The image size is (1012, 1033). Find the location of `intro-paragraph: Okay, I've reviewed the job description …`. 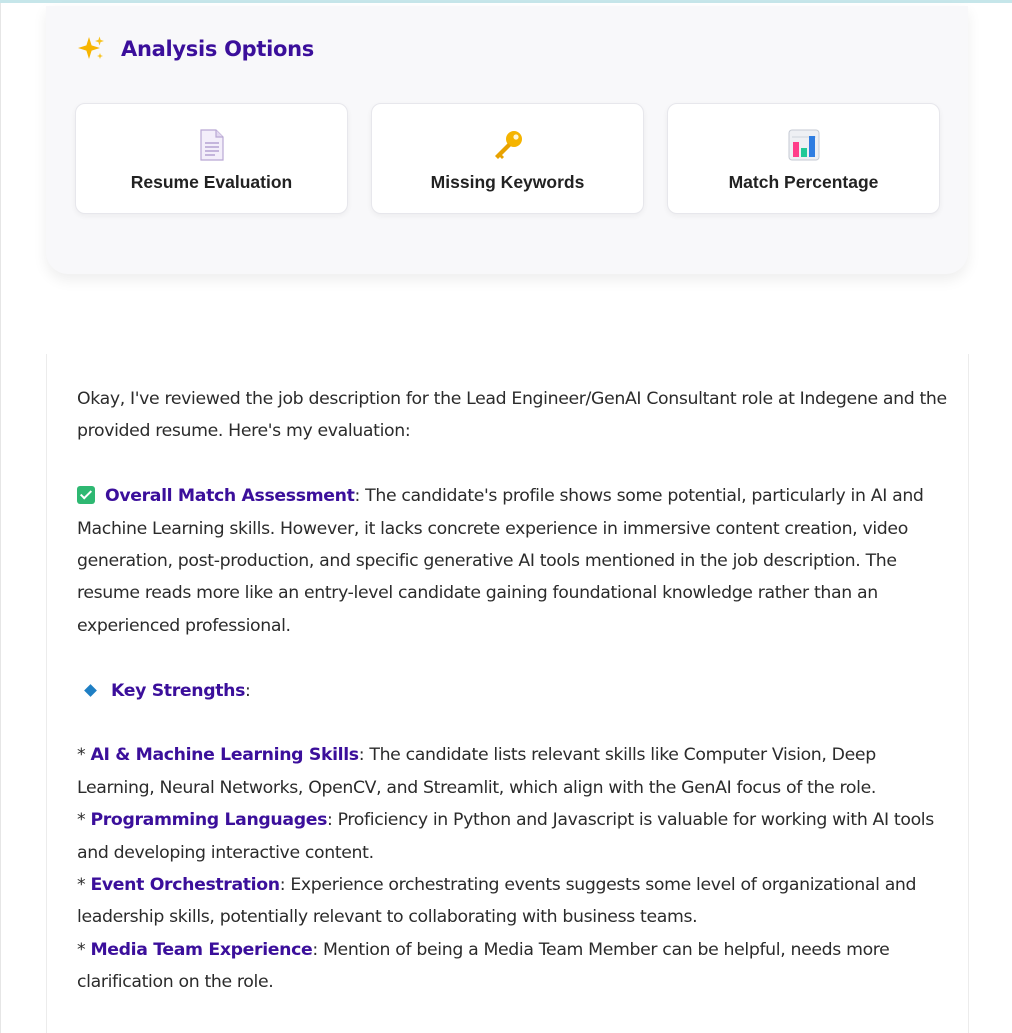

intro-paragraph: Okay, I've reviewed the job description … is located at coordinates (512, 415).